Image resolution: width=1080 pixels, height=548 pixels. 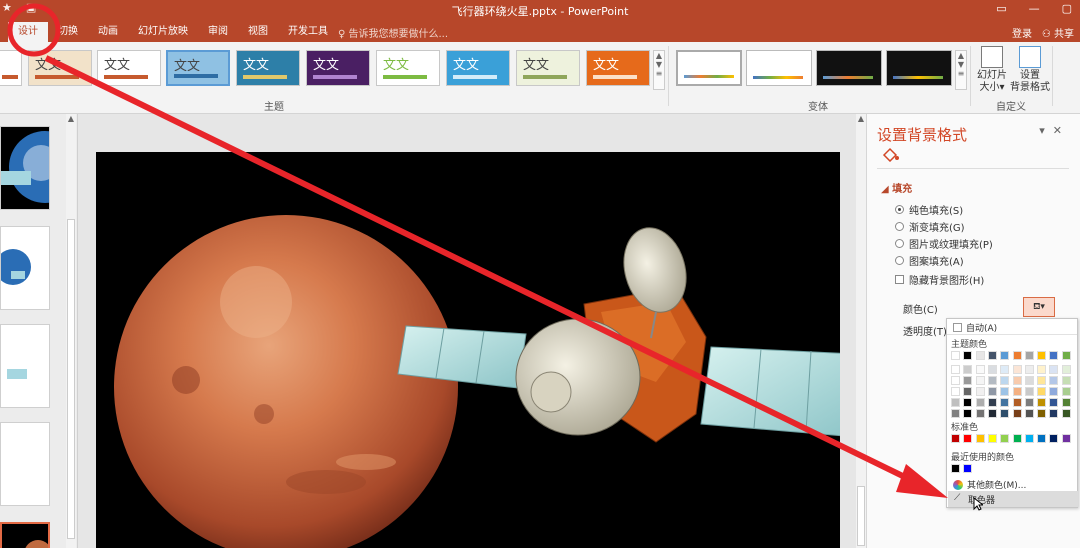 I want to click on tab-animations: 动画, so click(x=108, y=32).